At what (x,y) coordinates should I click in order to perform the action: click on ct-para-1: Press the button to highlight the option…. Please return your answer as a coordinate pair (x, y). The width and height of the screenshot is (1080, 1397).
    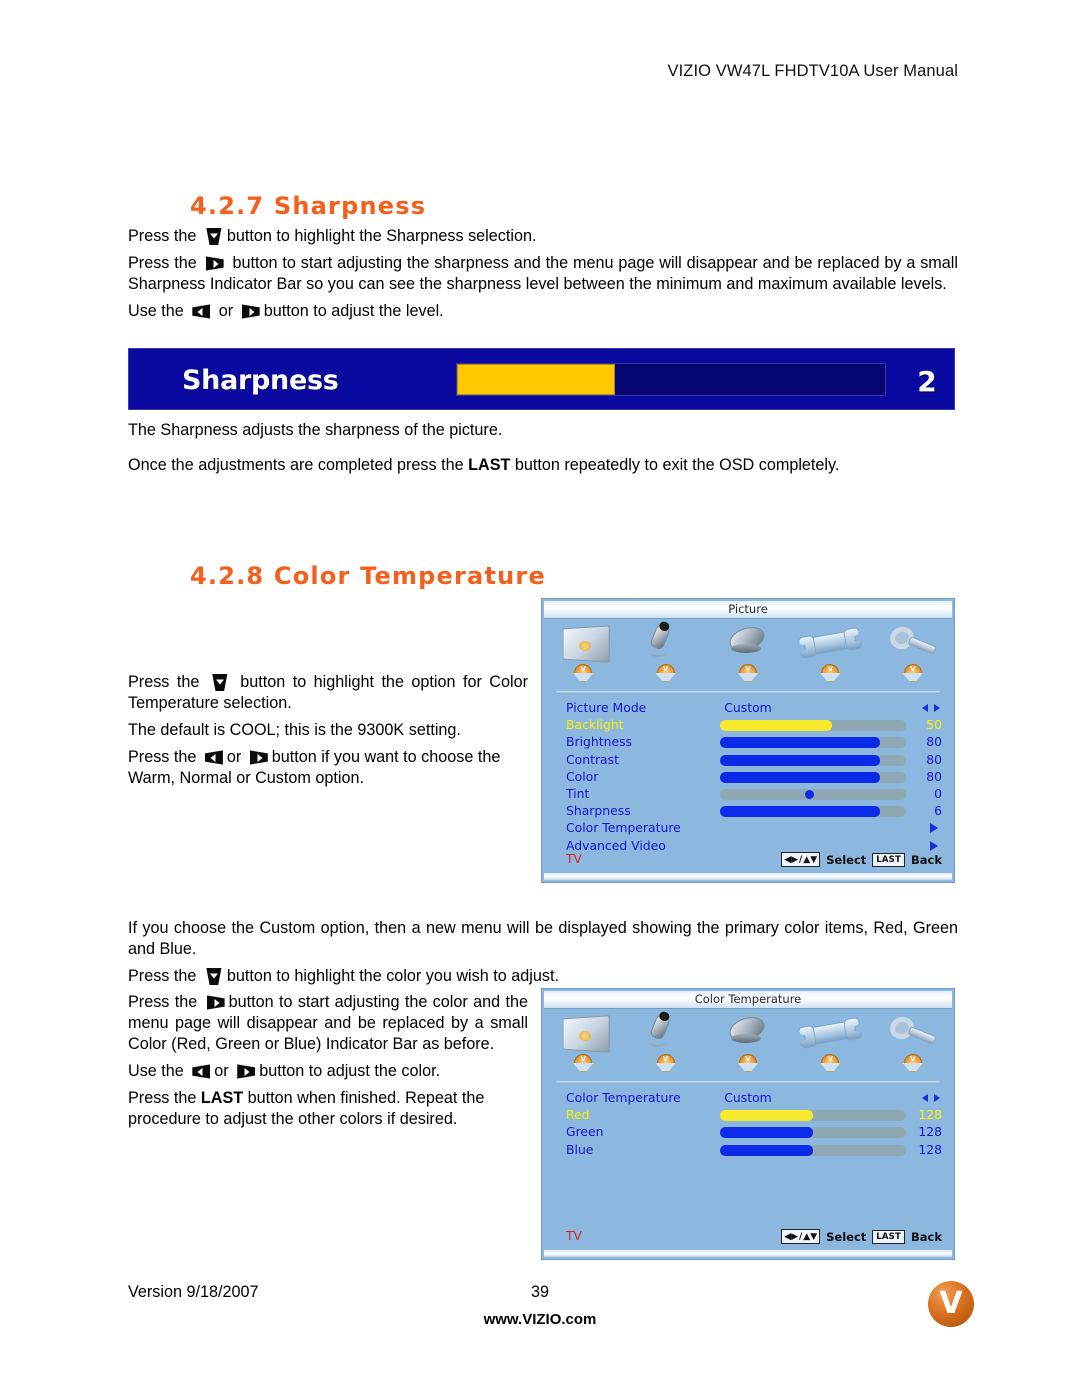
    Looking at the image, I should click on (328, 693).